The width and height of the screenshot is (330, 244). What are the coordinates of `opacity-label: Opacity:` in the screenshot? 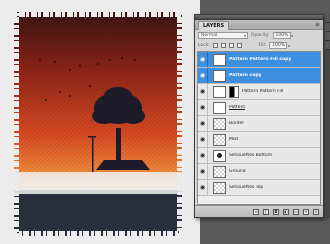 It's located at (260, 35).